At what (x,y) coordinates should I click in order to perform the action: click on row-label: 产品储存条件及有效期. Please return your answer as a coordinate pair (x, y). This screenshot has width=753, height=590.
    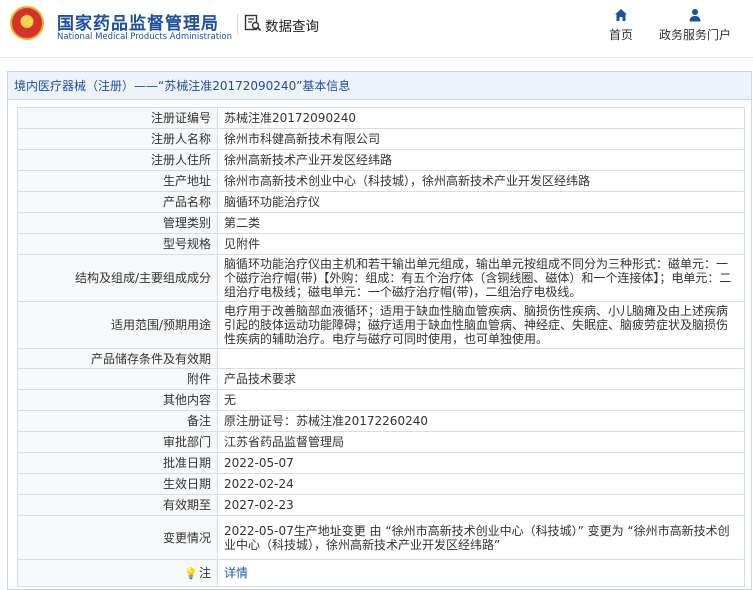
    Looking at the image, I should click on (117, 358).